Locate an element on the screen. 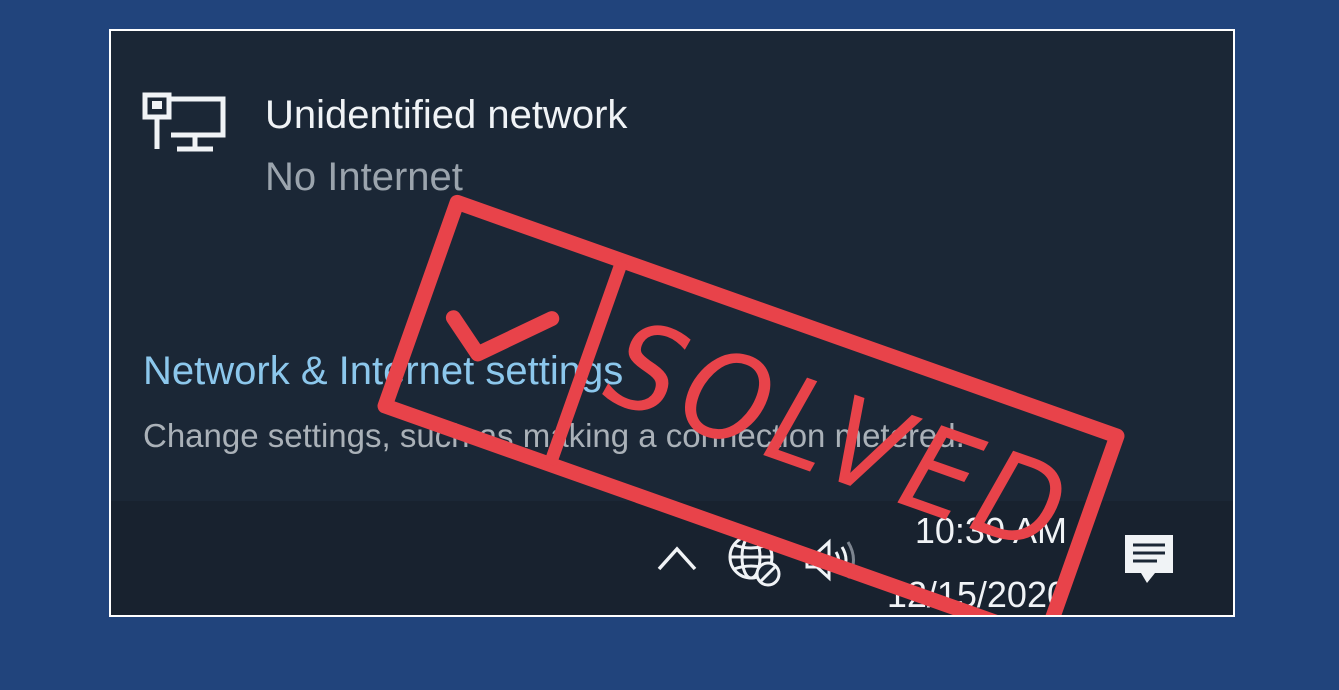  globe-no-internet-icon is located at coordinates (754, 560).